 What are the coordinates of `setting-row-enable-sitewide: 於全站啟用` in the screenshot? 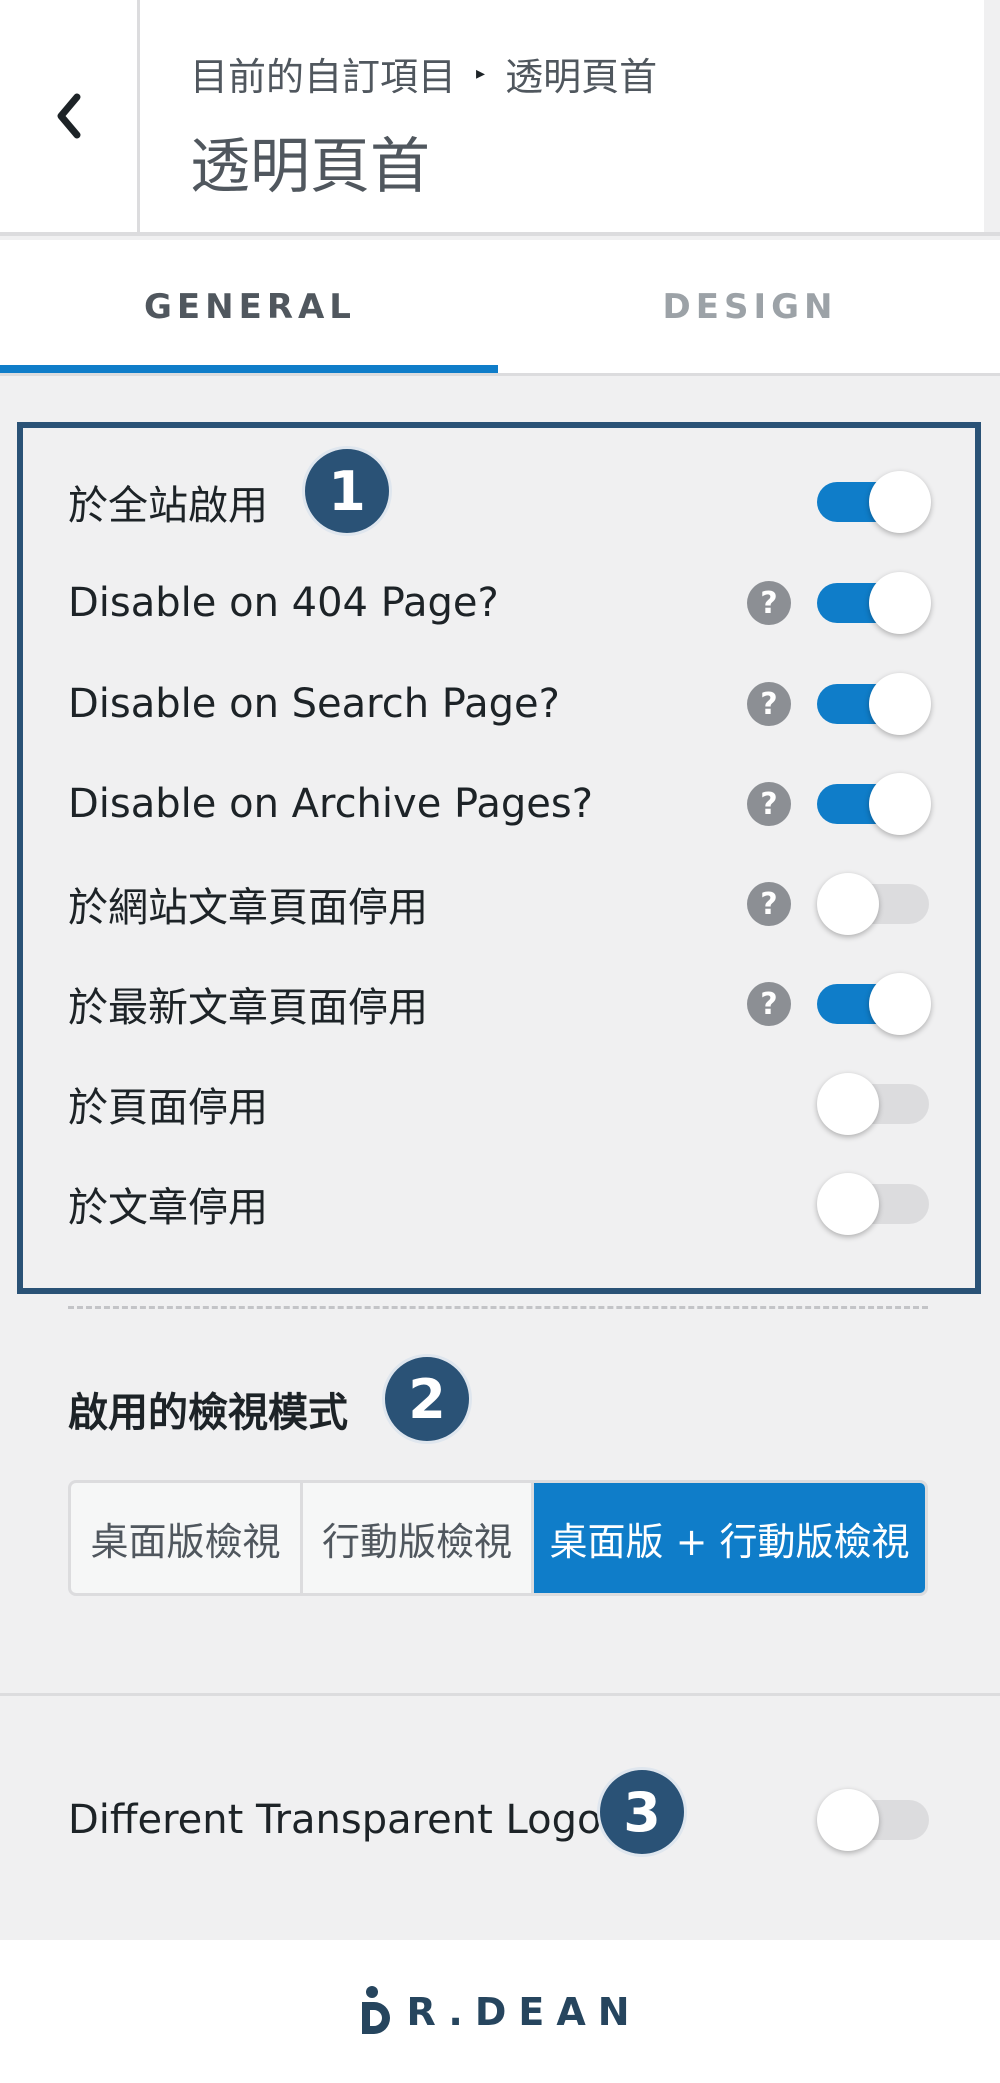 It's located at (499, 502).